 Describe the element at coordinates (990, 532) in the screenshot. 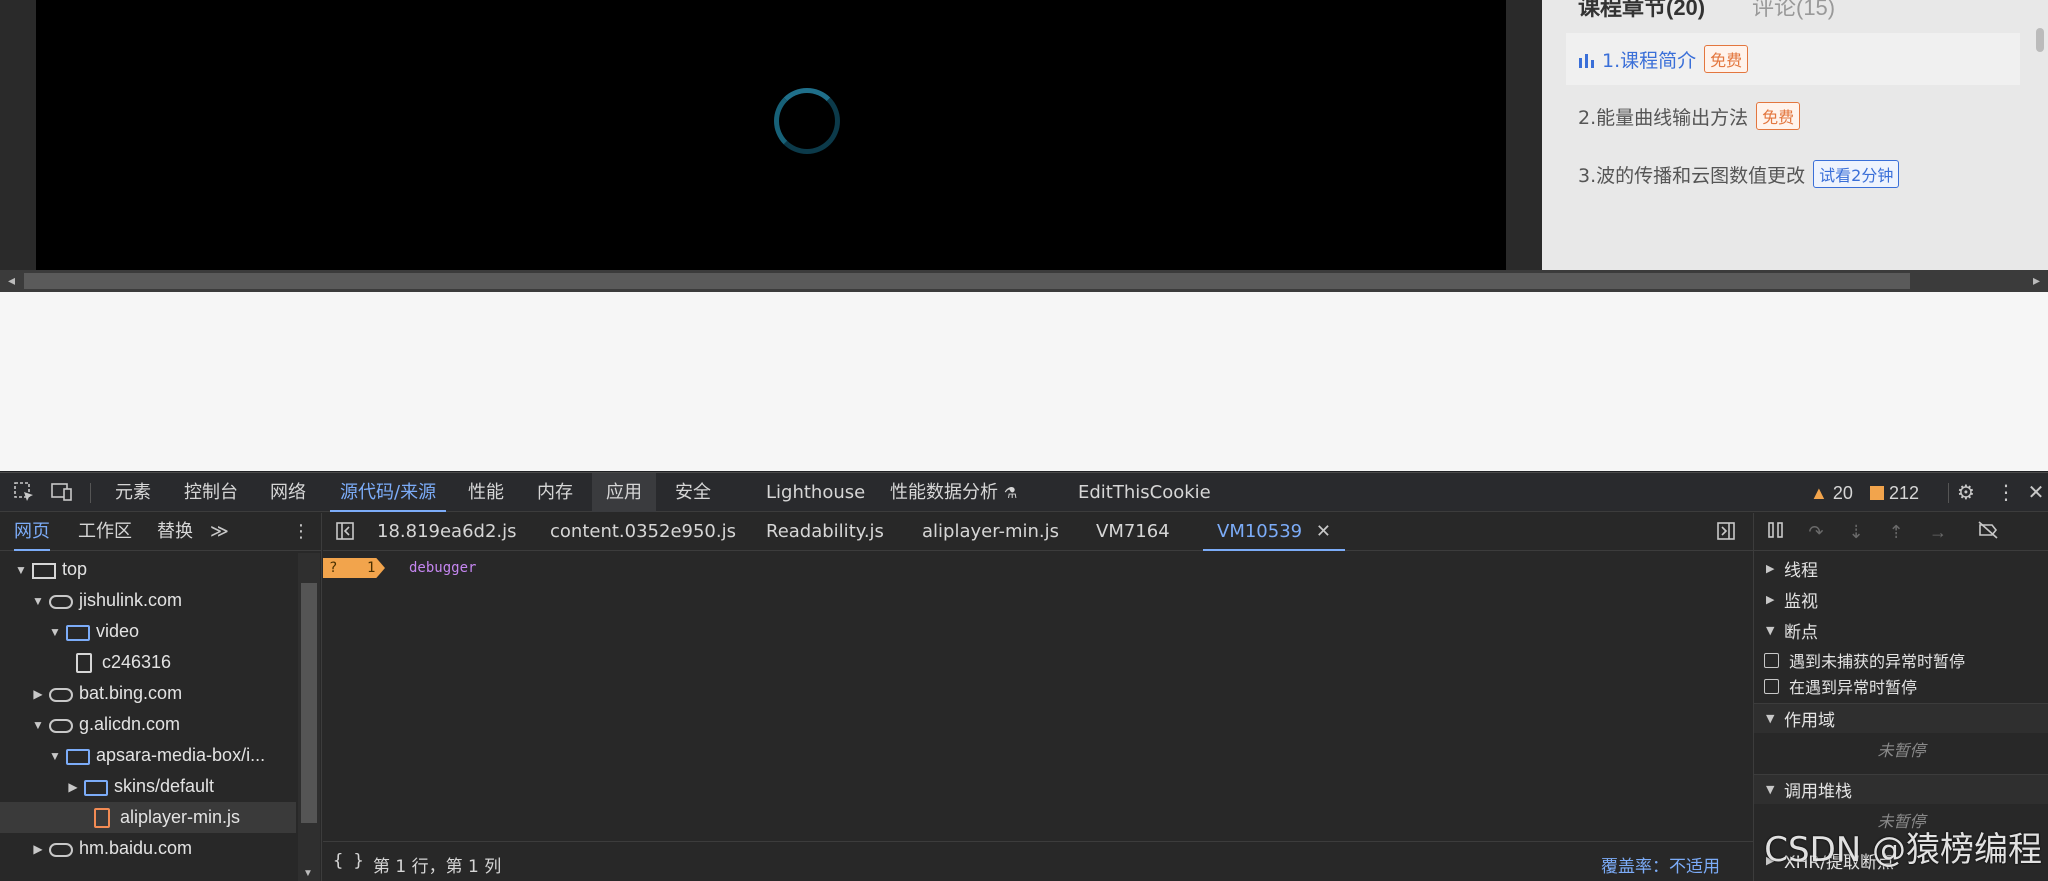

I see `editor-tab: aliplayer-min.js` at that location.